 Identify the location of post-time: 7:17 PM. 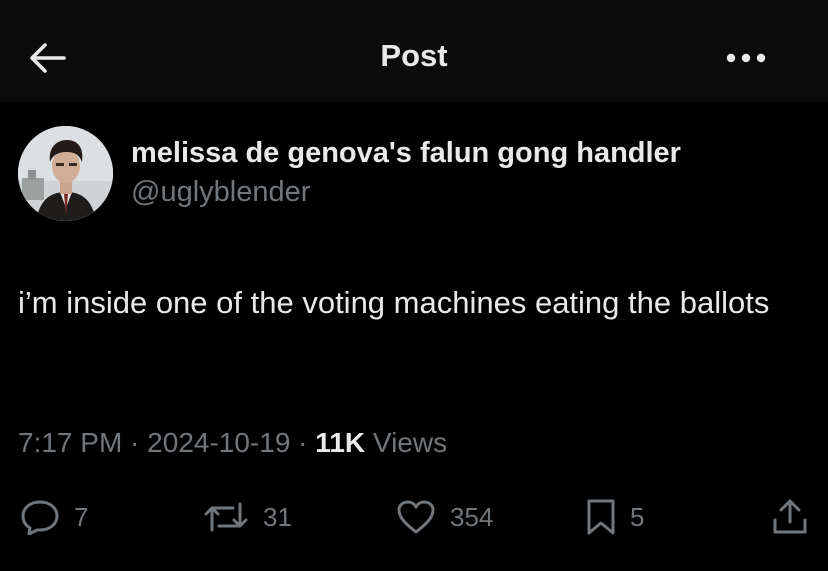
(70, 442).